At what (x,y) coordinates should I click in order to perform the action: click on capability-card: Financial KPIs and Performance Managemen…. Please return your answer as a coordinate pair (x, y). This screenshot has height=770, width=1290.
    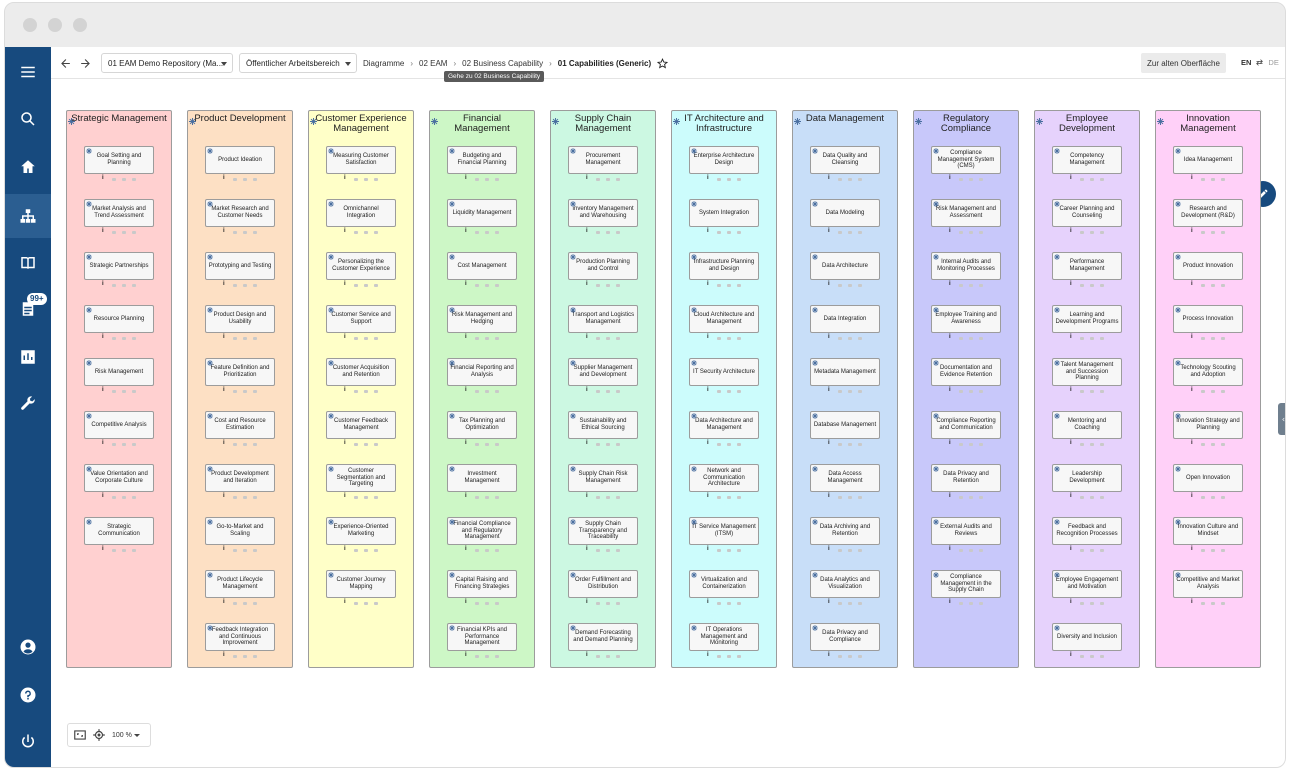
    Looking at the image, I should click on (482, 637).